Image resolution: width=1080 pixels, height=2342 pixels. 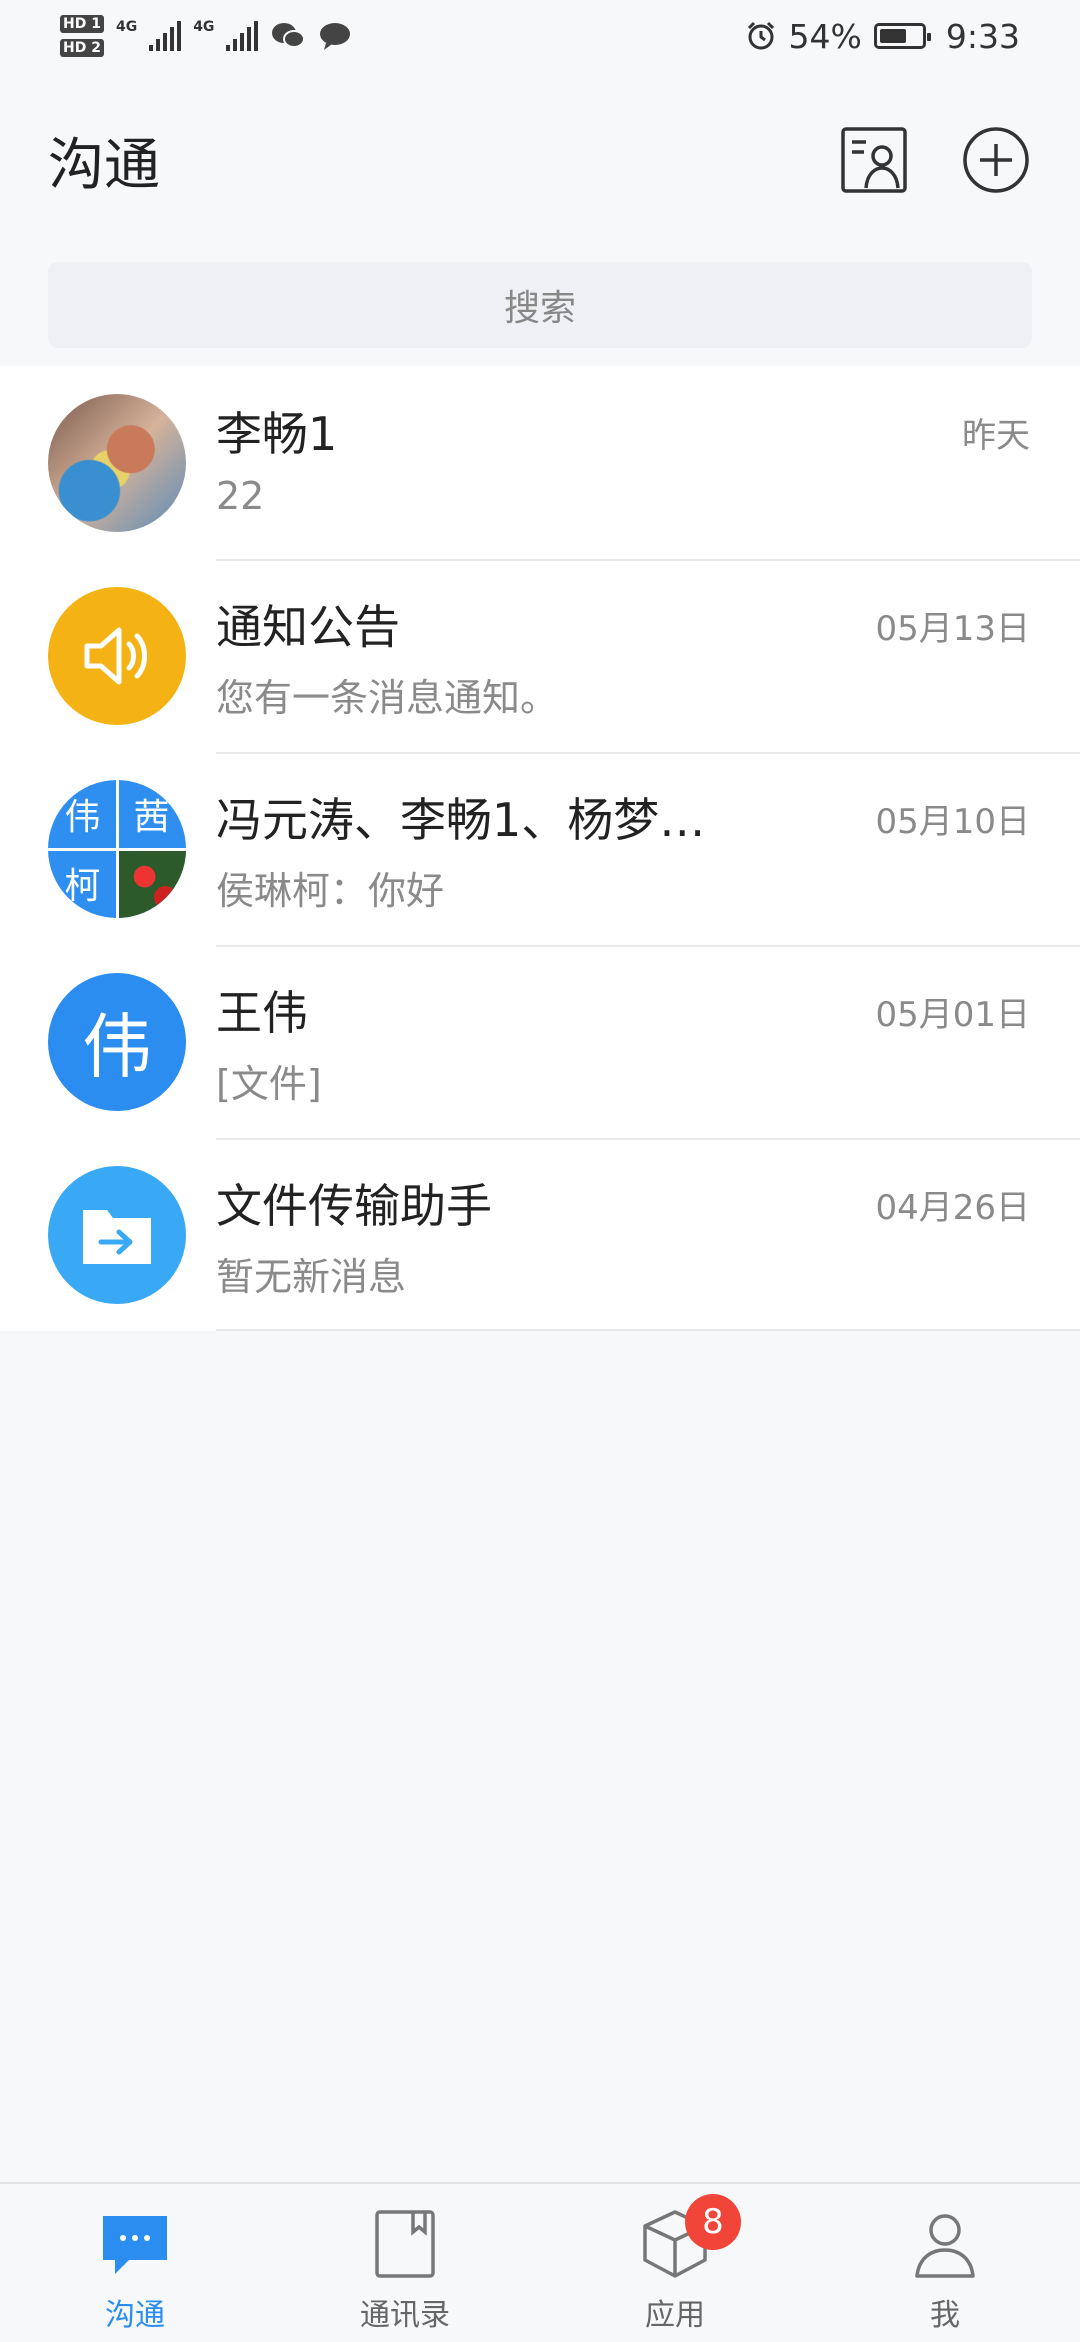 I want to click on conversation-row: 伟 茜 柯 冯元涛、李畅1、杨梦… 侯琳柯：你好 05月10日, so click(x=540, y=848).